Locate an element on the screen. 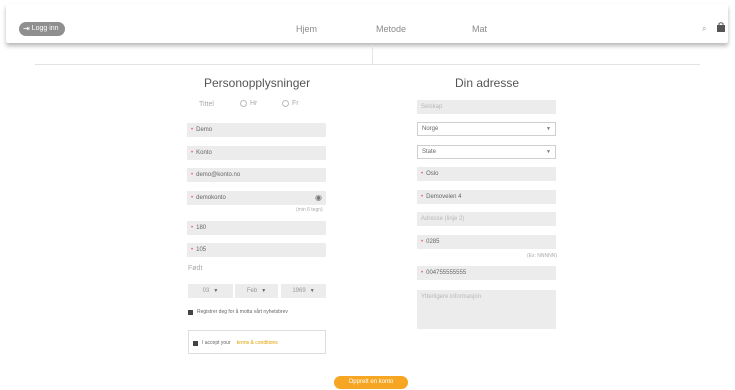 The height and width of the screenshot is (390, 735). weight-value: 105 is located at coordinates (201, 250).